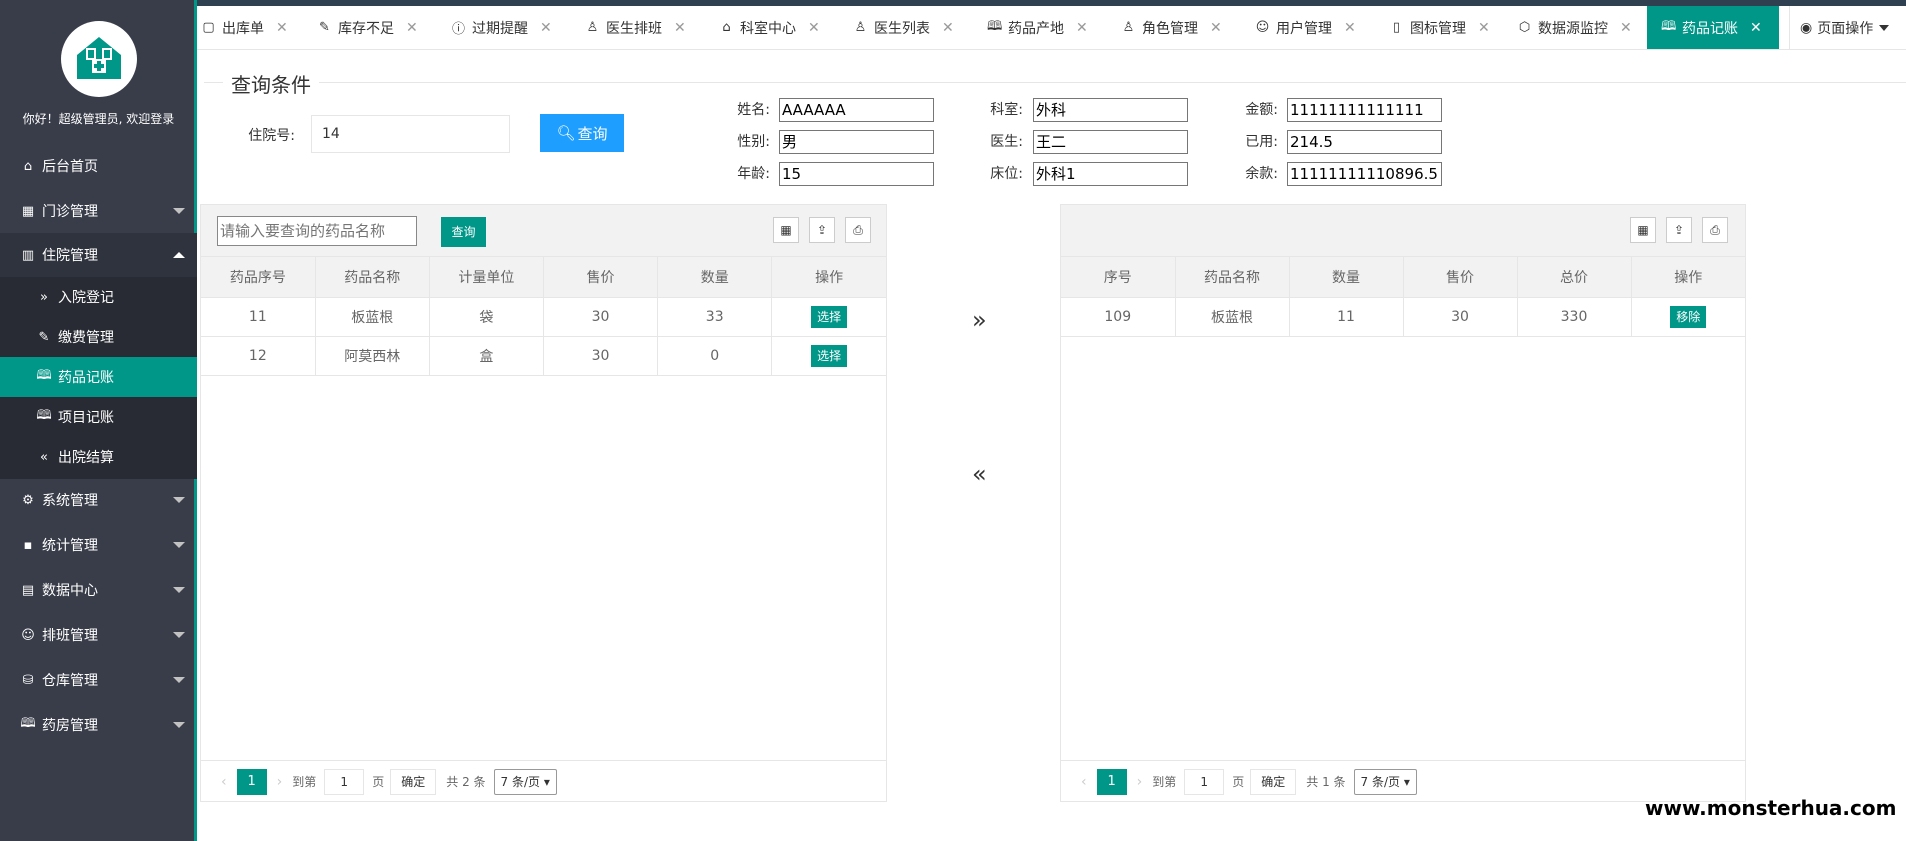 Image resolution: width=1906 pixels, height=841 pixels. I want to click on tab-drug-billing: 🕮 药品记账 ✕, so click(1713, 27).